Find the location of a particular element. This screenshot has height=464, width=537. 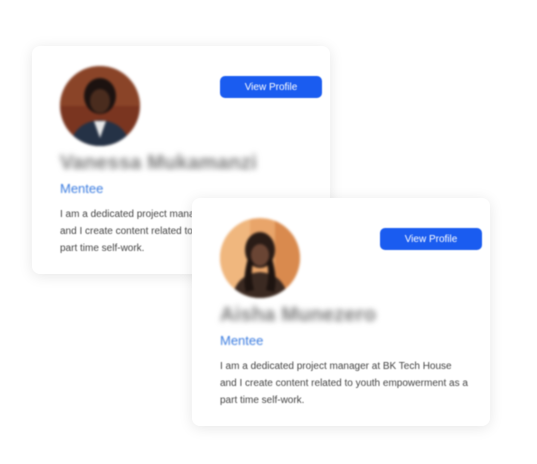

profile-name: Aisha Munezero is located at coordinates (298, 315).